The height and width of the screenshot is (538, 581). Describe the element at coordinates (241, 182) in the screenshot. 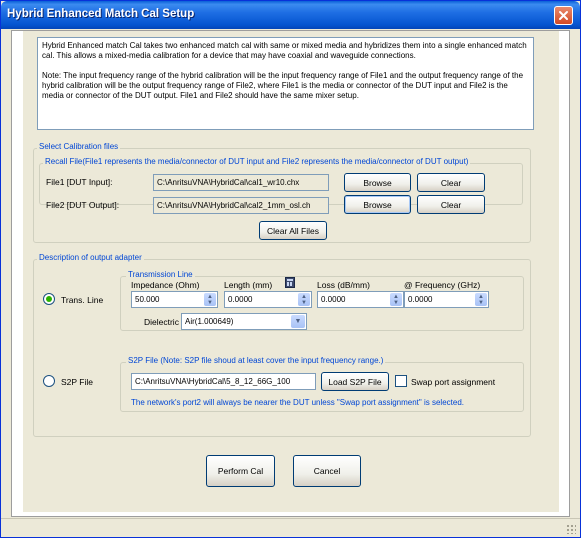

I see `file1-path-field: C:\AnritsuVNA\HybridCal\cal1_wr10.chx` at that location.